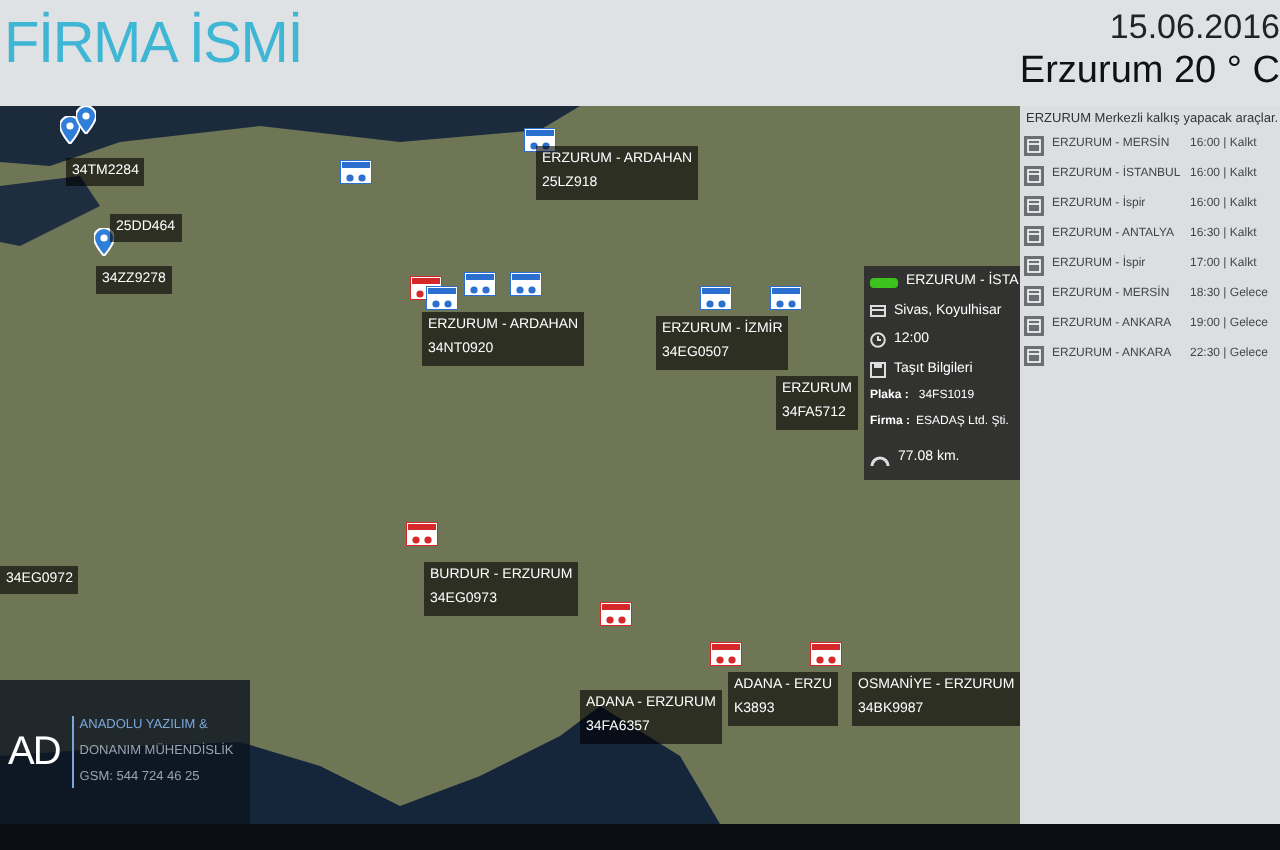  What do you see at coordinates (1149, 72) in the screenshot?
I see `weather-text: Erzurum 20 ° C` at bounding box center [1149, 72].